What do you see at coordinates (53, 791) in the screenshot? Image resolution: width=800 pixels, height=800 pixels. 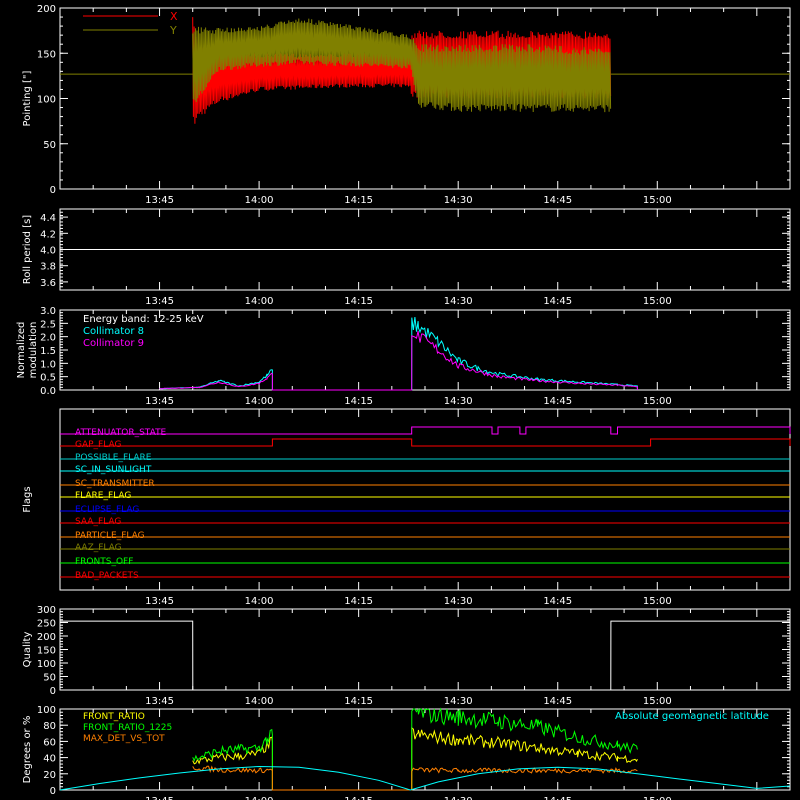 I see `ratios-ytick-label: 0` at bounding box center [53, 791].